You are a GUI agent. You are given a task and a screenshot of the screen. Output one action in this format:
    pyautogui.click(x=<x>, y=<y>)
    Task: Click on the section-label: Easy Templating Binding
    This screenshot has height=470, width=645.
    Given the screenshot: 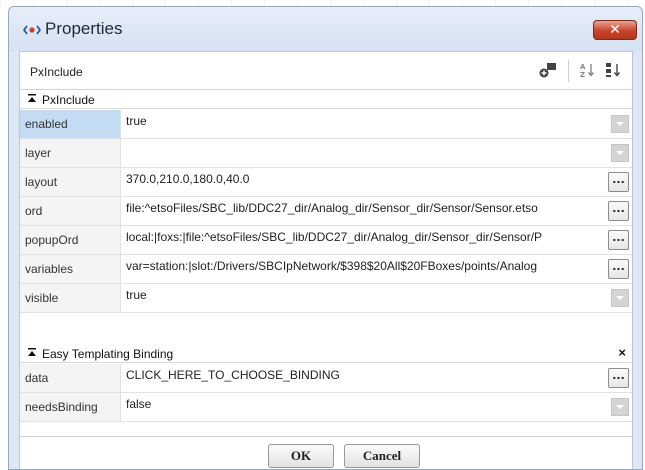 What is the action you would take?
    pyautogui.click(x=108, y=354)
    